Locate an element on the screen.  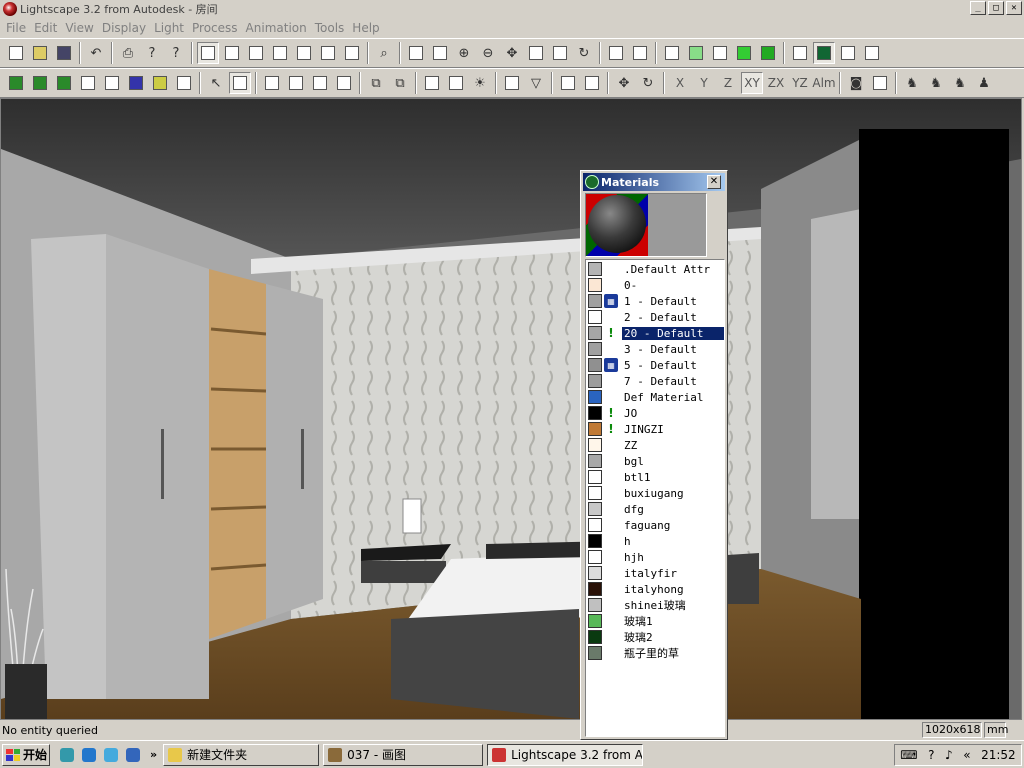
list-button is located at coordinates (512, 83).